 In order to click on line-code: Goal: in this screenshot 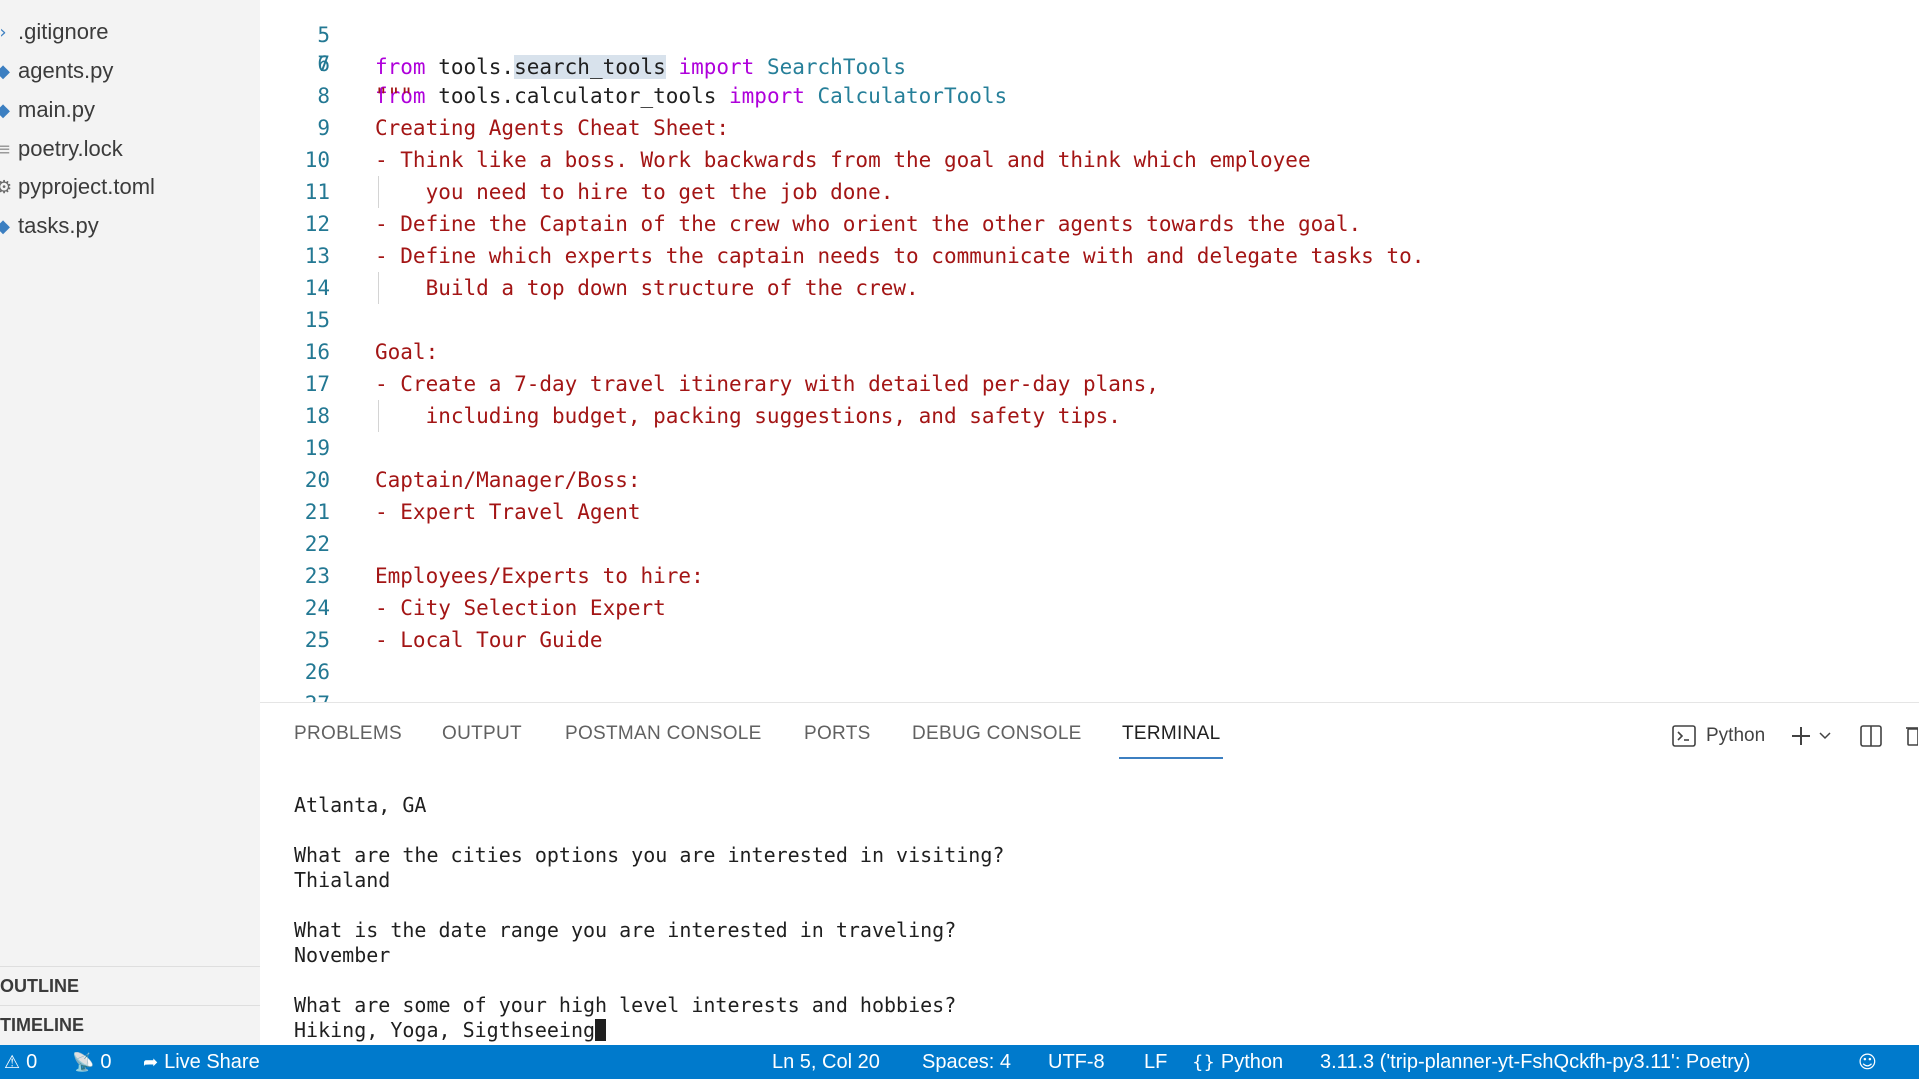, I will do `click(407, 352)`.